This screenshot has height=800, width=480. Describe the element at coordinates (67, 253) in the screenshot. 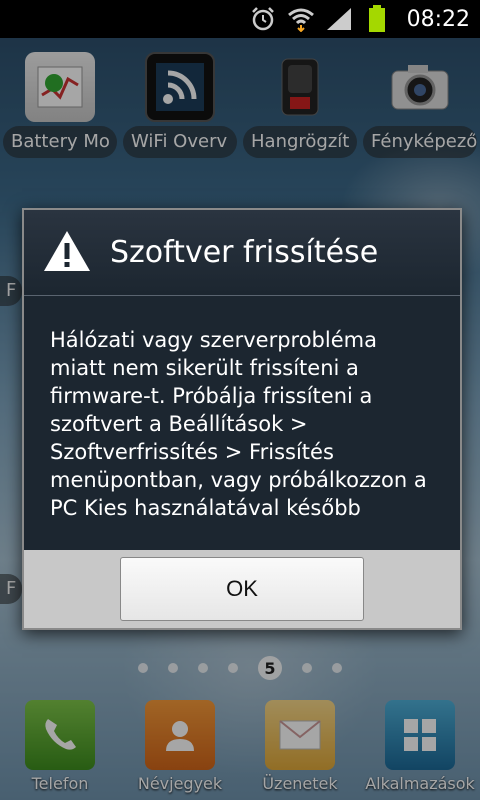

I see `warning-icon` at that location.